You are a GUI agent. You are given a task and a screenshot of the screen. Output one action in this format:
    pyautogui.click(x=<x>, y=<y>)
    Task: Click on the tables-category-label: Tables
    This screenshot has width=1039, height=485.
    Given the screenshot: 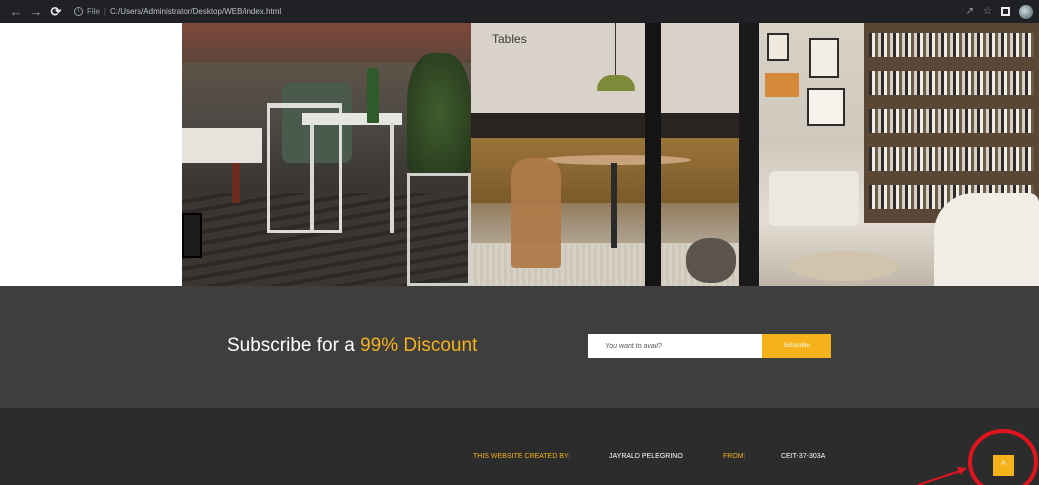 What is the action you would take?
    pyautogui.click(x=509, y=39)
    